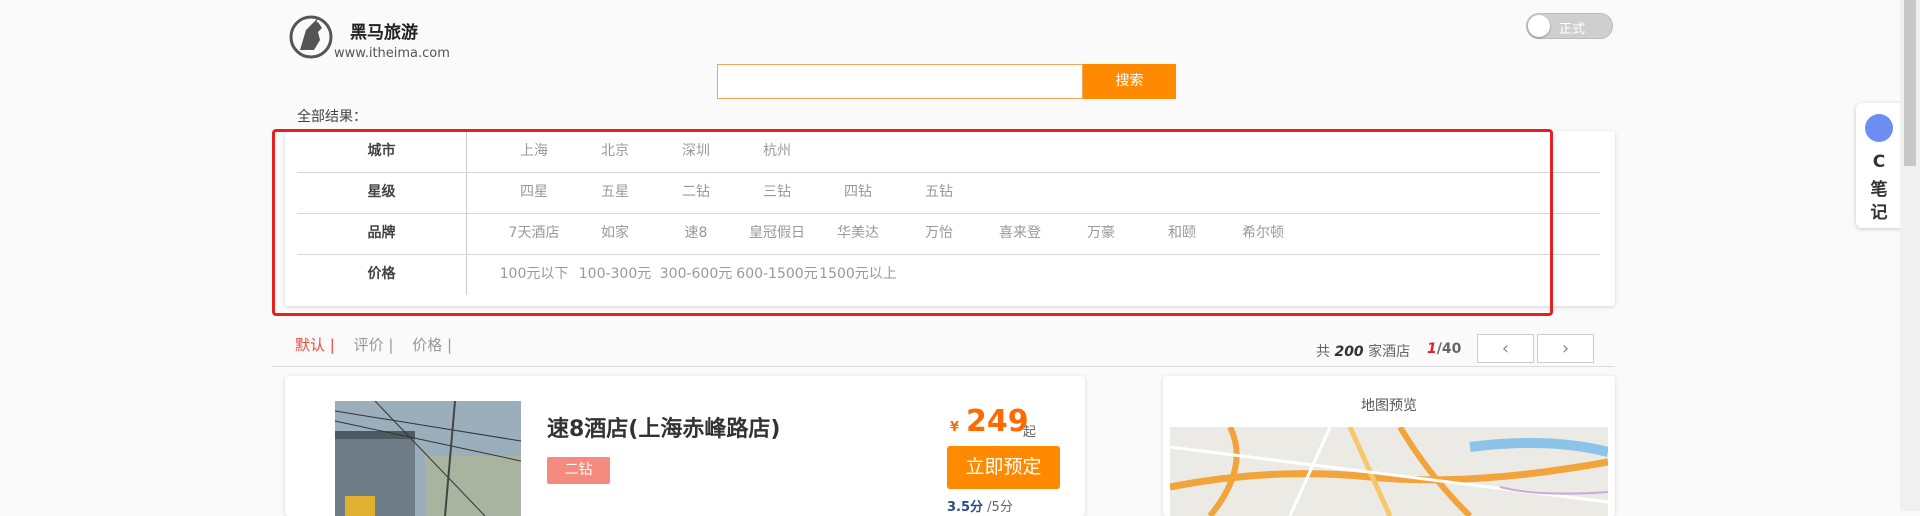 This screenshot has width=1920, height=516. What do you see at coordinates (392, 53) in the screenshot?
I see `site-url: www.itheima.com` at bounding box center [392, 53].